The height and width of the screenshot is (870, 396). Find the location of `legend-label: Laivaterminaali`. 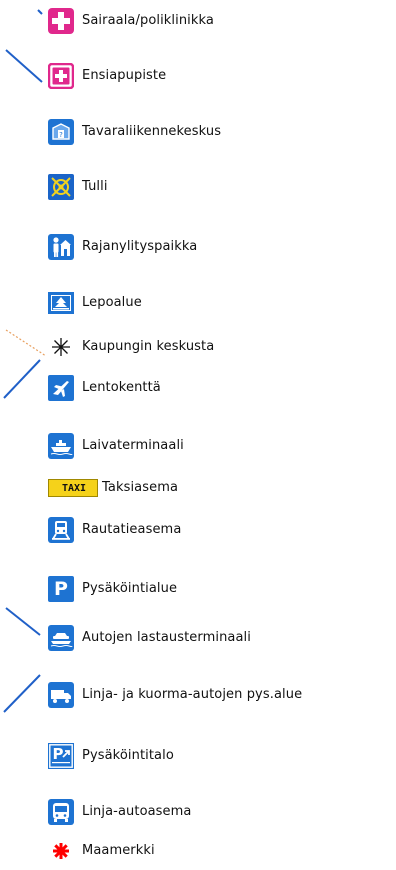

legend-label: Laivaterminaali is located at coordinates (133, 445).